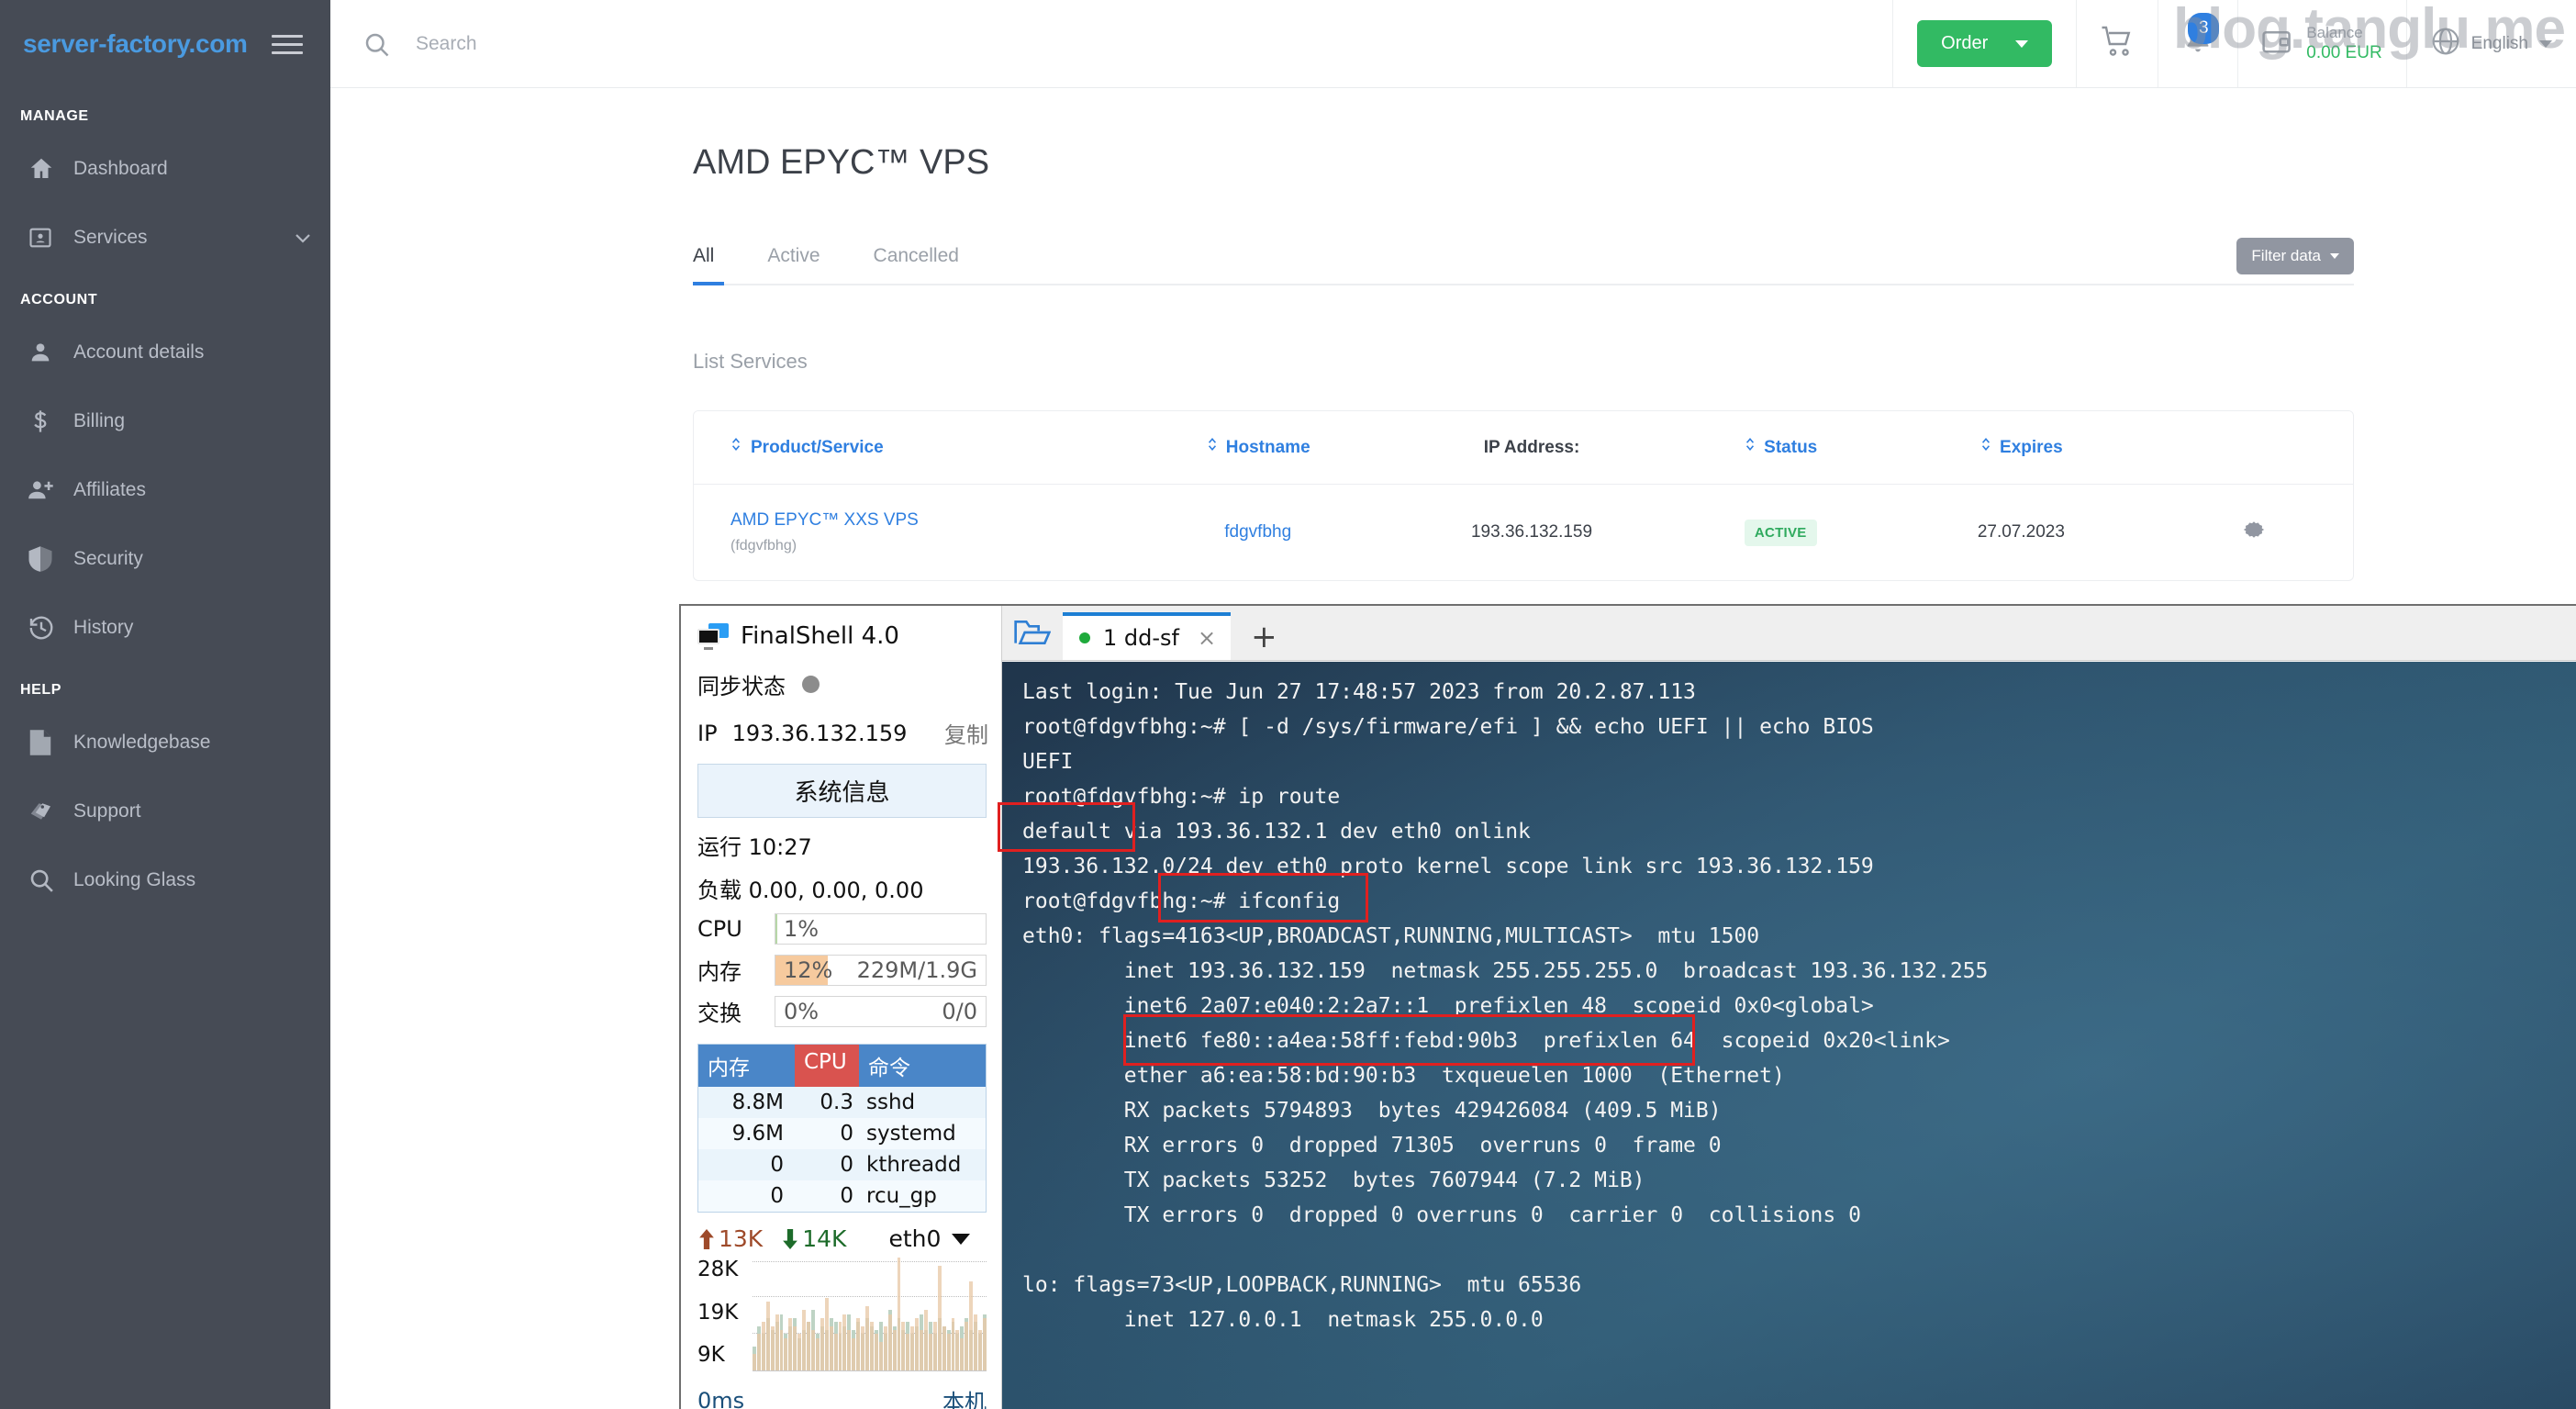 The width and height of the screenshot is (2576, 1409). I want to click on search-icon, so click(376, 44).